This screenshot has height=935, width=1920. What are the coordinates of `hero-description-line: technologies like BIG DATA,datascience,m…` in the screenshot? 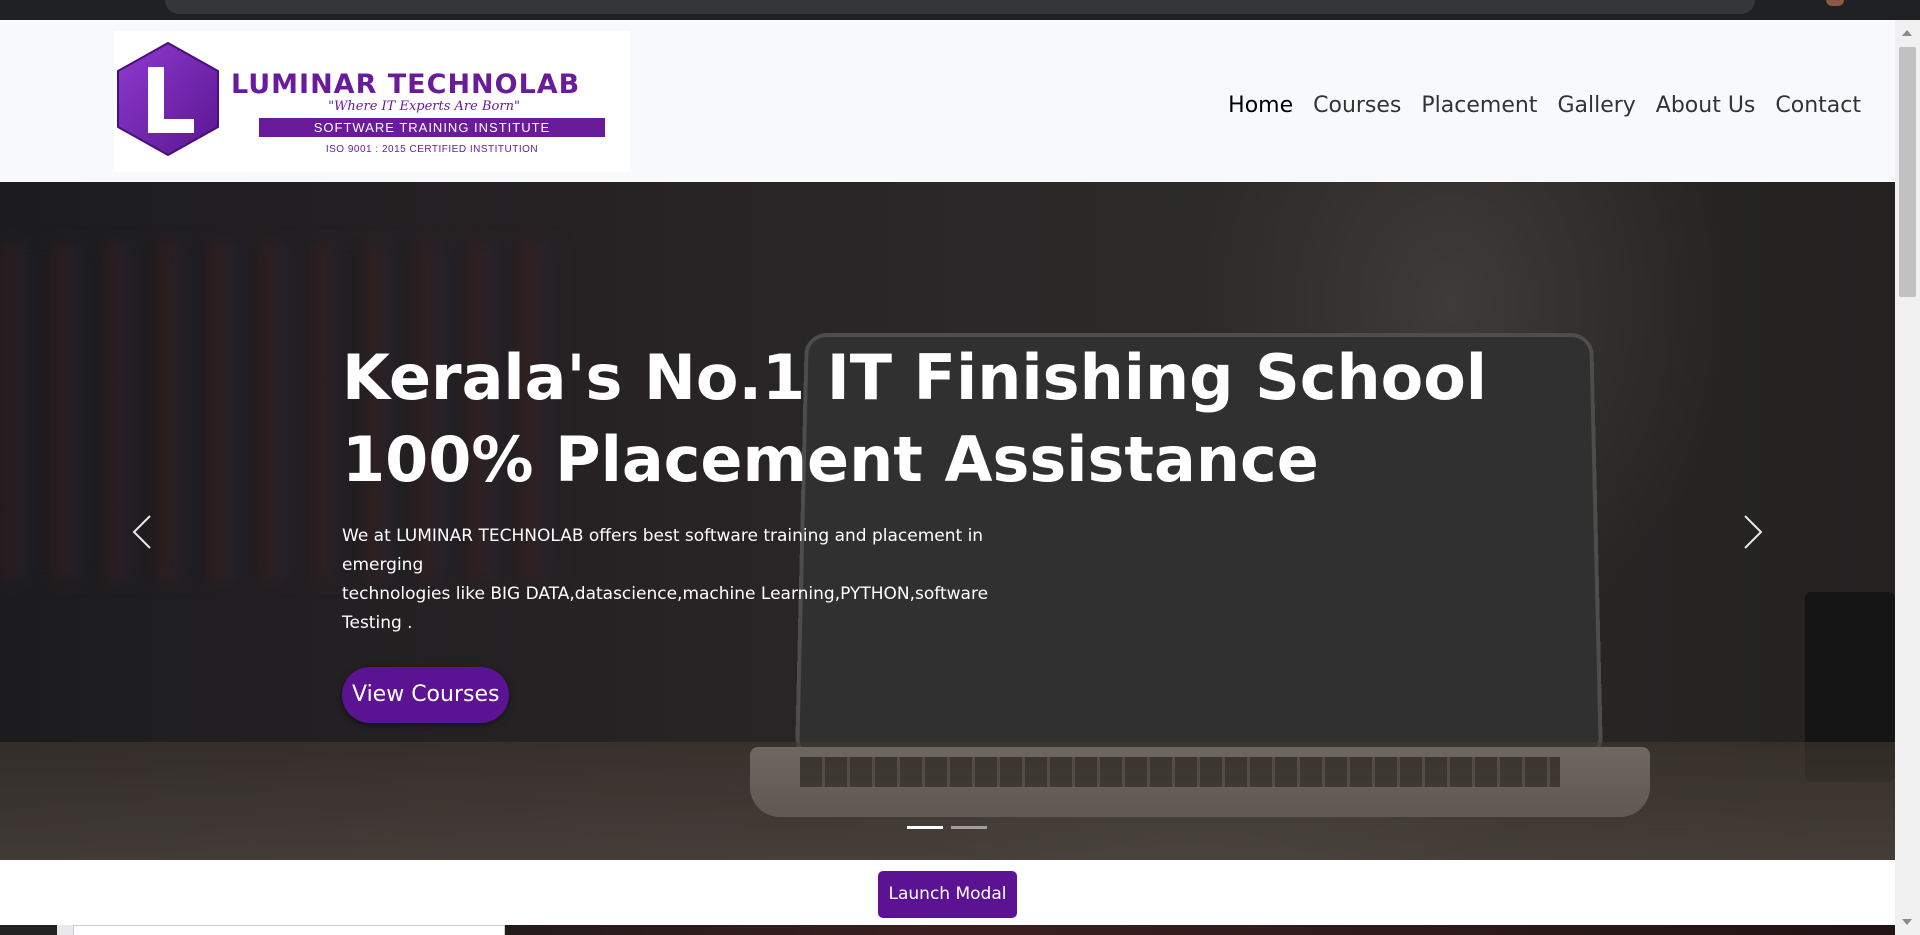 It's located at (665, 594).